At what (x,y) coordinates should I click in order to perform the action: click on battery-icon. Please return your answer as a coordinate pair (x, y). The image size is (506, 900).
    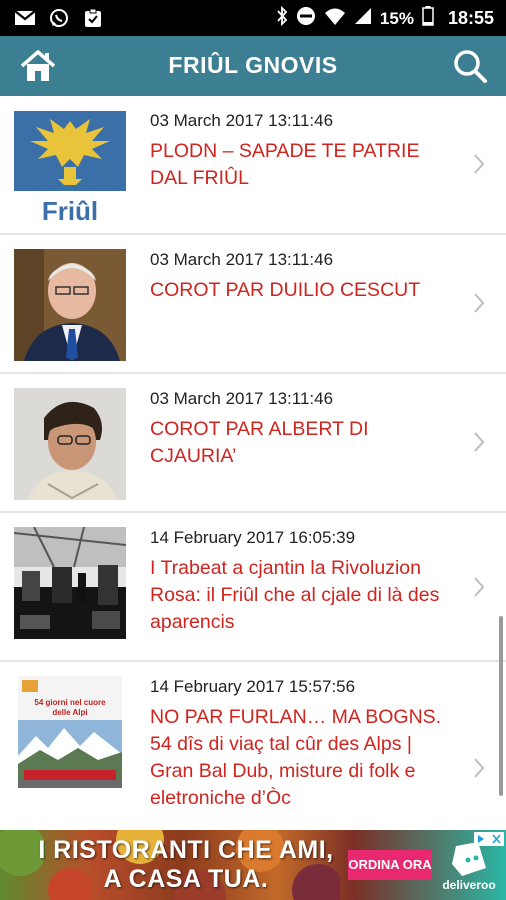
    Looking at the image, I should click on (428, 18).